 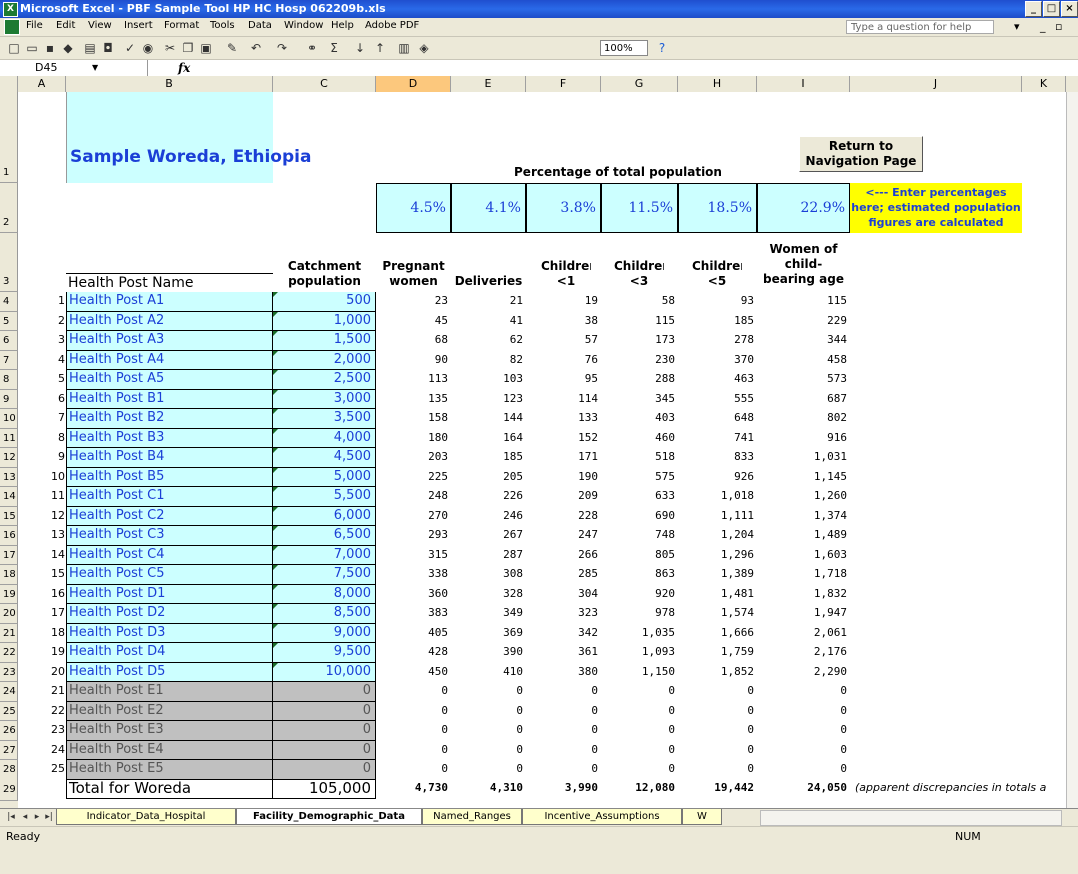 I want to click on row-header: 26, so click(x=9, y=731).